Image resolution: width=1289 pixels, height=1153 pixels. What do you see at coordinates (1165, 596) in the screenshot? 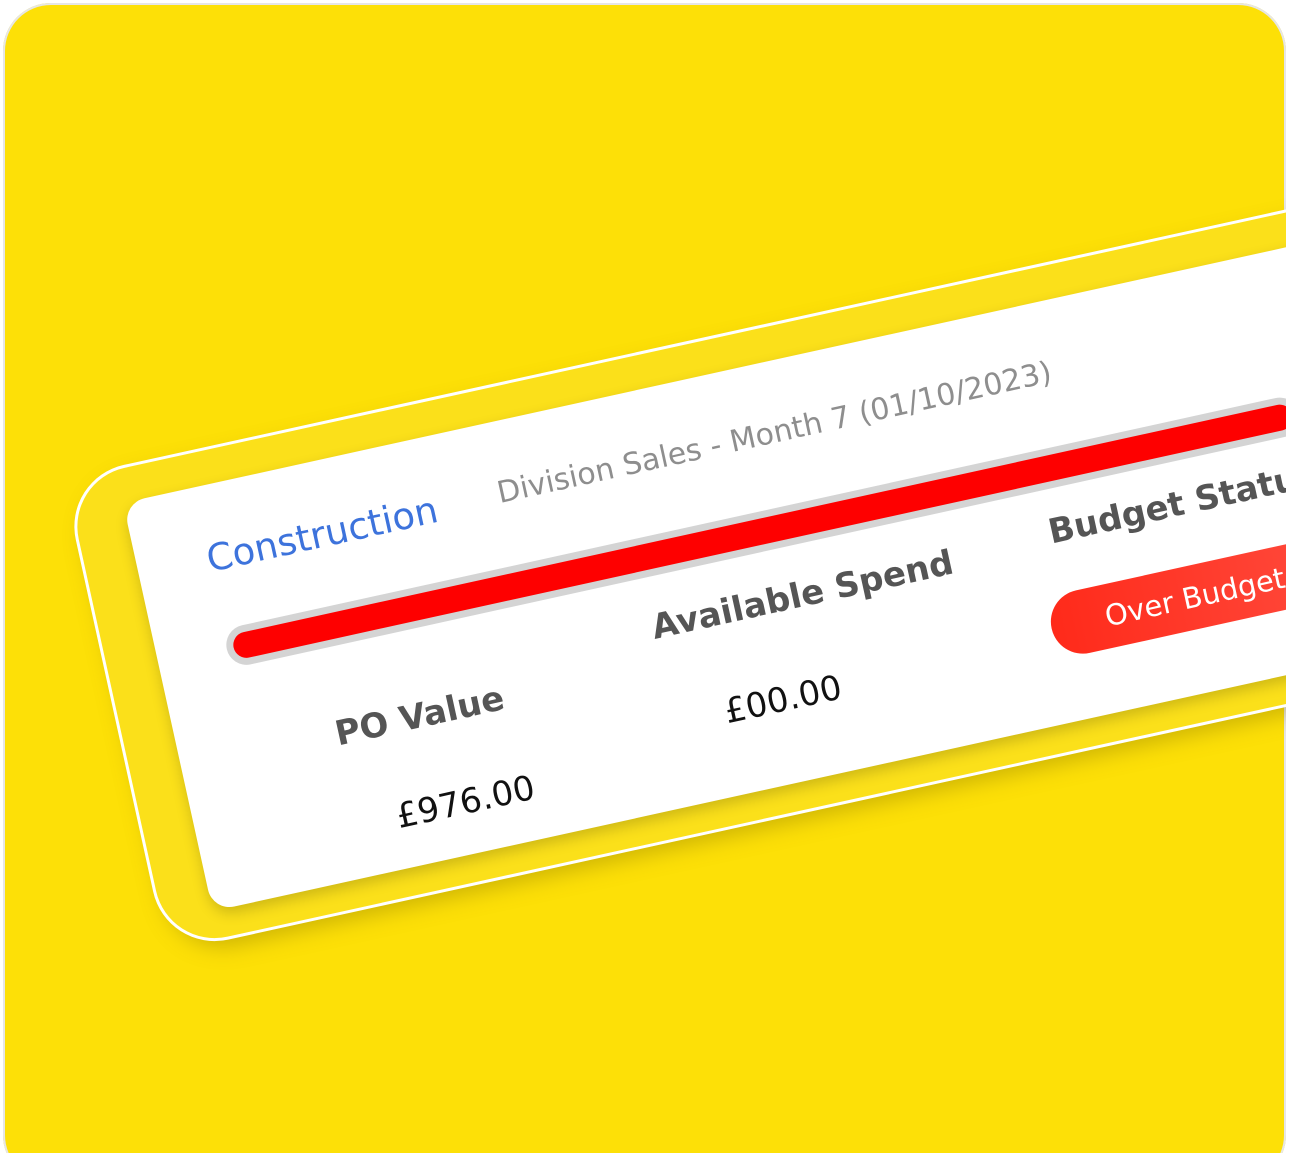
I see `over-budget-badge: Over Budget` at bounding box center [1165, 596].